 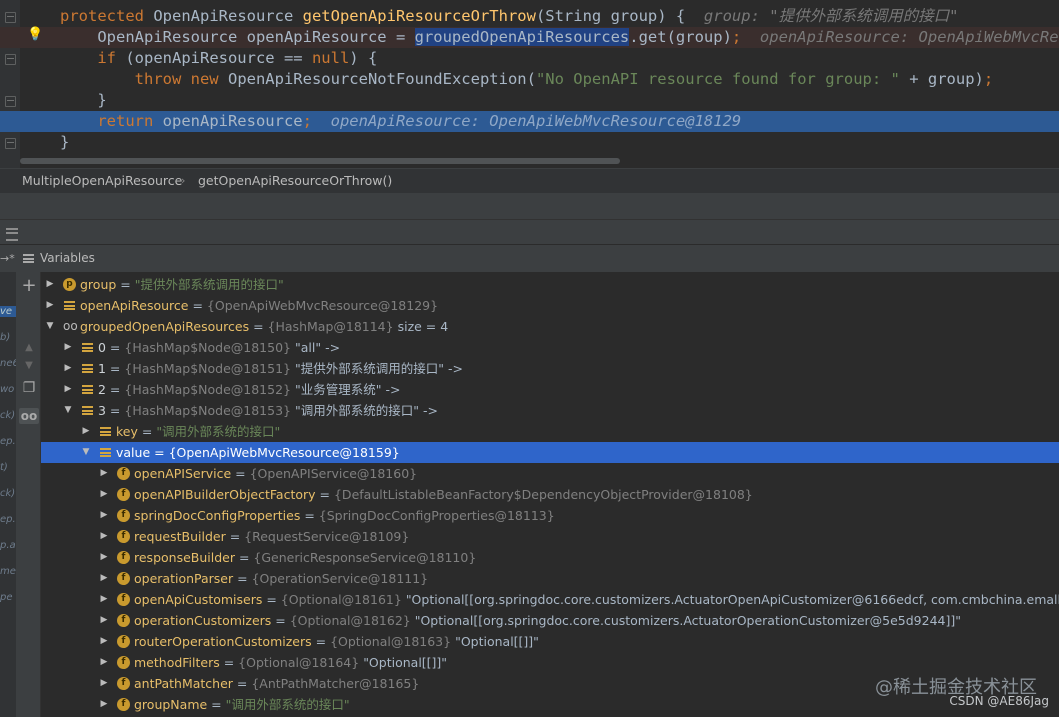 What do you see at coordinates (550, 431) in the screenshot?
I see `variable-row: ▶ key = "调用外部系统的接口"` at bounding box center [550, 431].